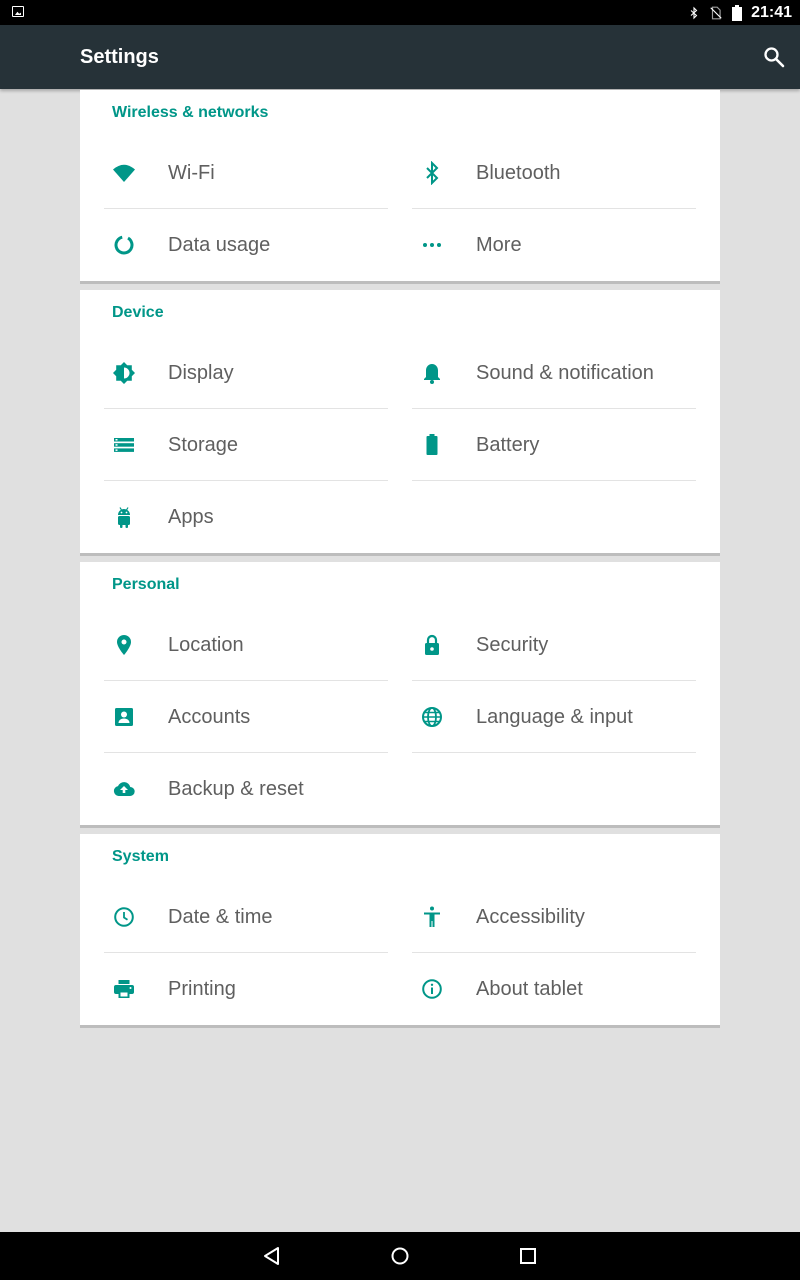 Image resolution: width=800 pixels, height=1280 pixels. I want to click on display-brightness-icon, so click(124, 373).